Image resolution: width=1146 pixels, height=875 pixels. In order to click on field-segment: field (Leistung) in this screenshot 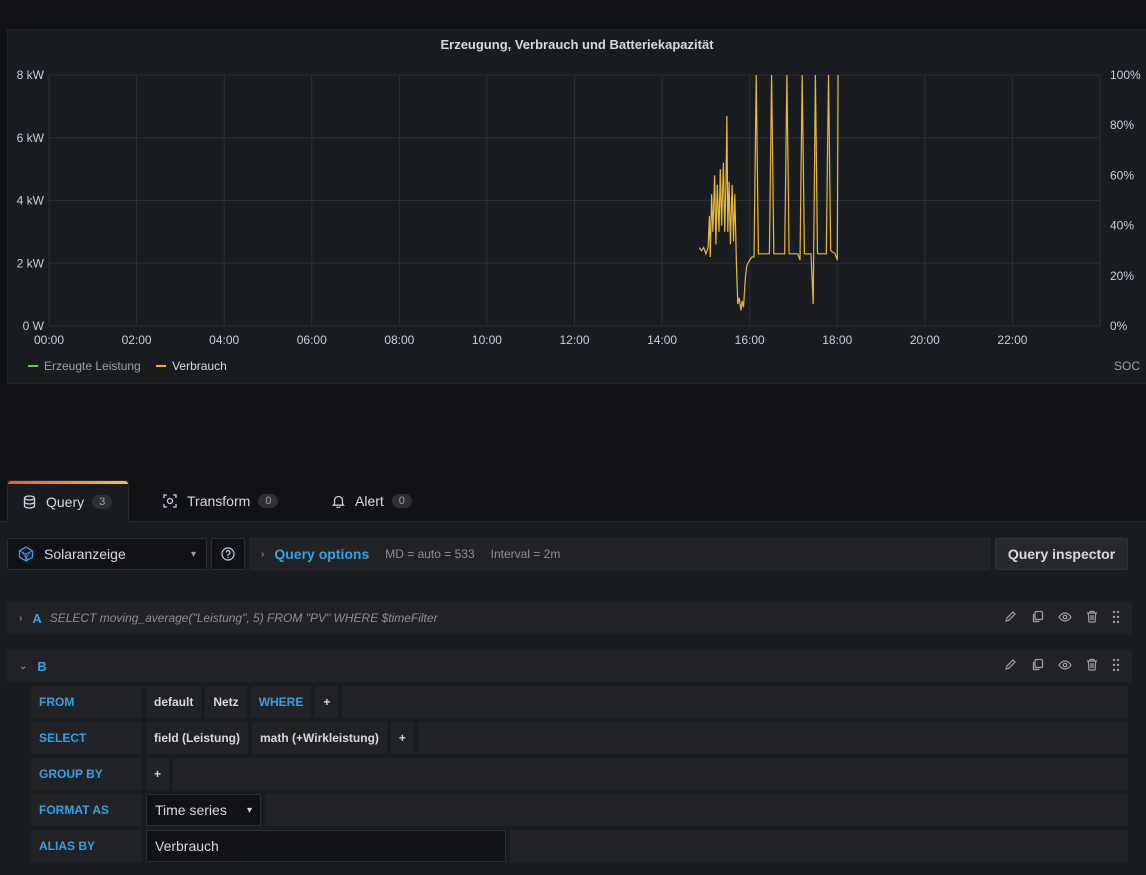, I will do `click(197, 738)`.